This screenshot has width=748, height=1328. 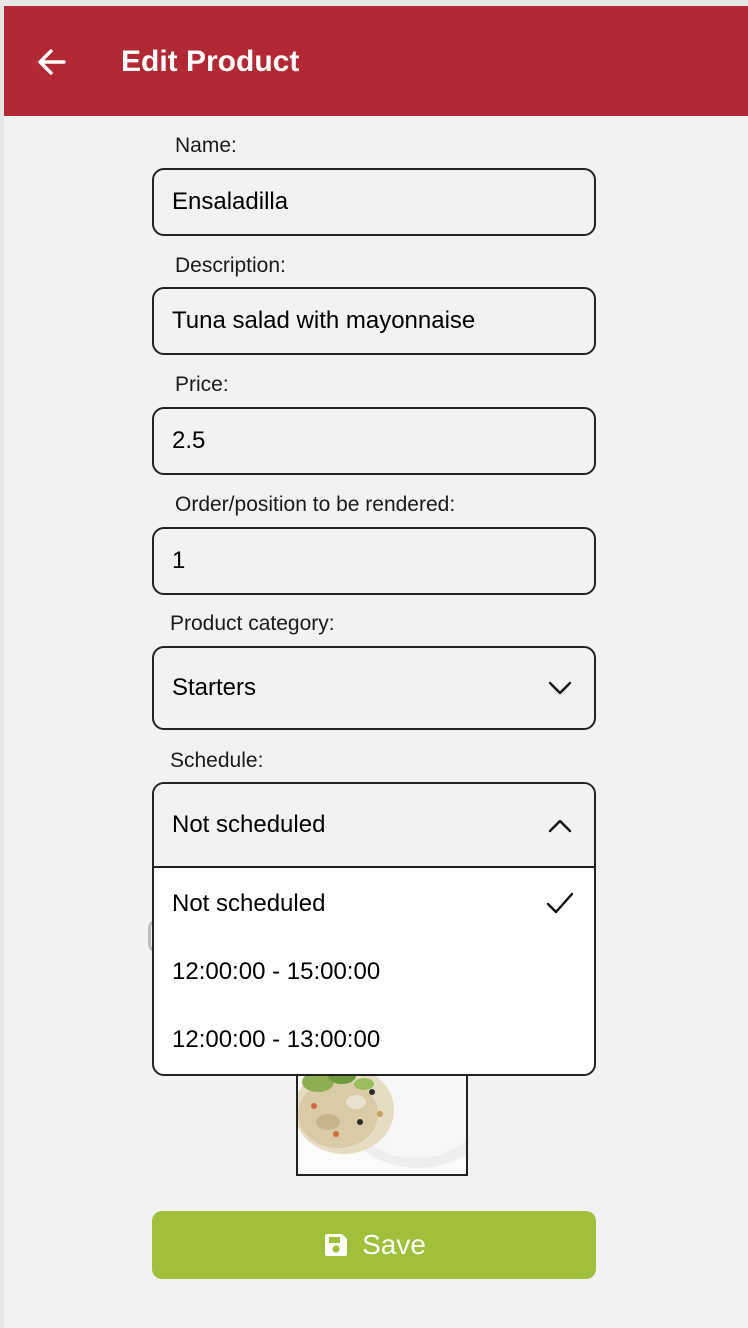 I want to click on product-image, so click(x=382, y=1118).